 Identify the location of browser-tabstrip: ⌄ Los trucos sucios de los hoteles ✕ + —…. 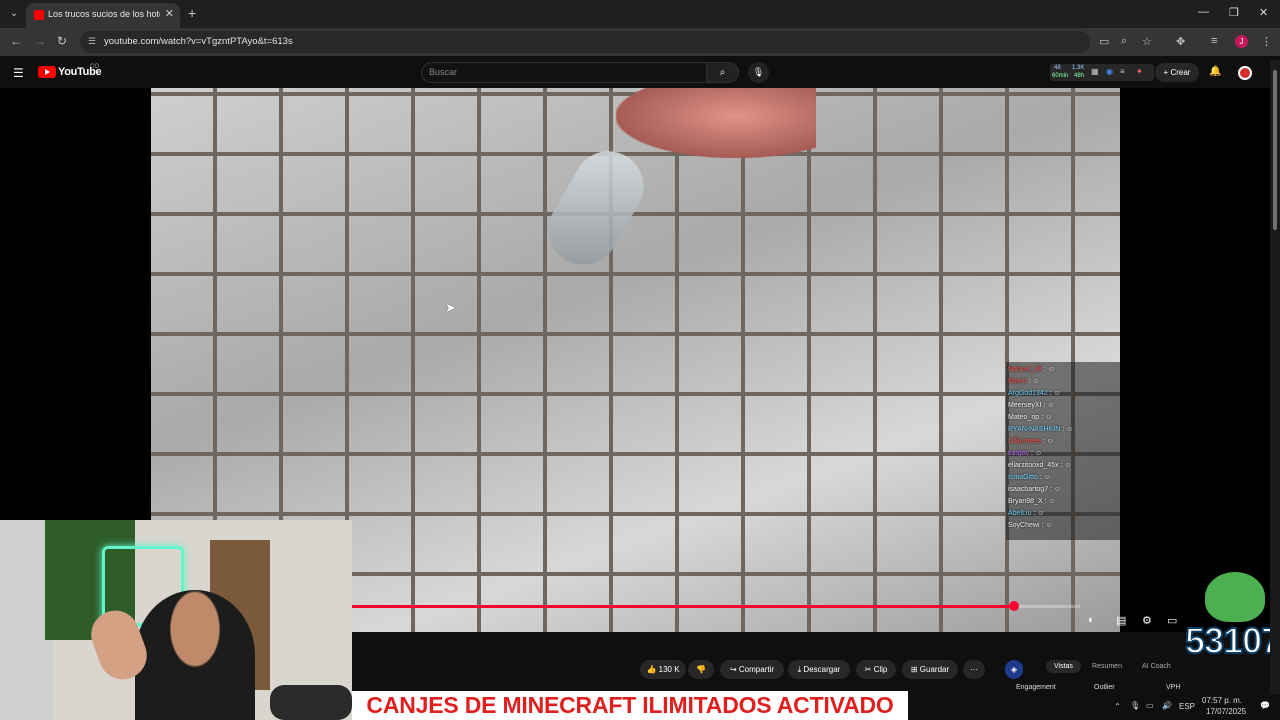
(640, 14).